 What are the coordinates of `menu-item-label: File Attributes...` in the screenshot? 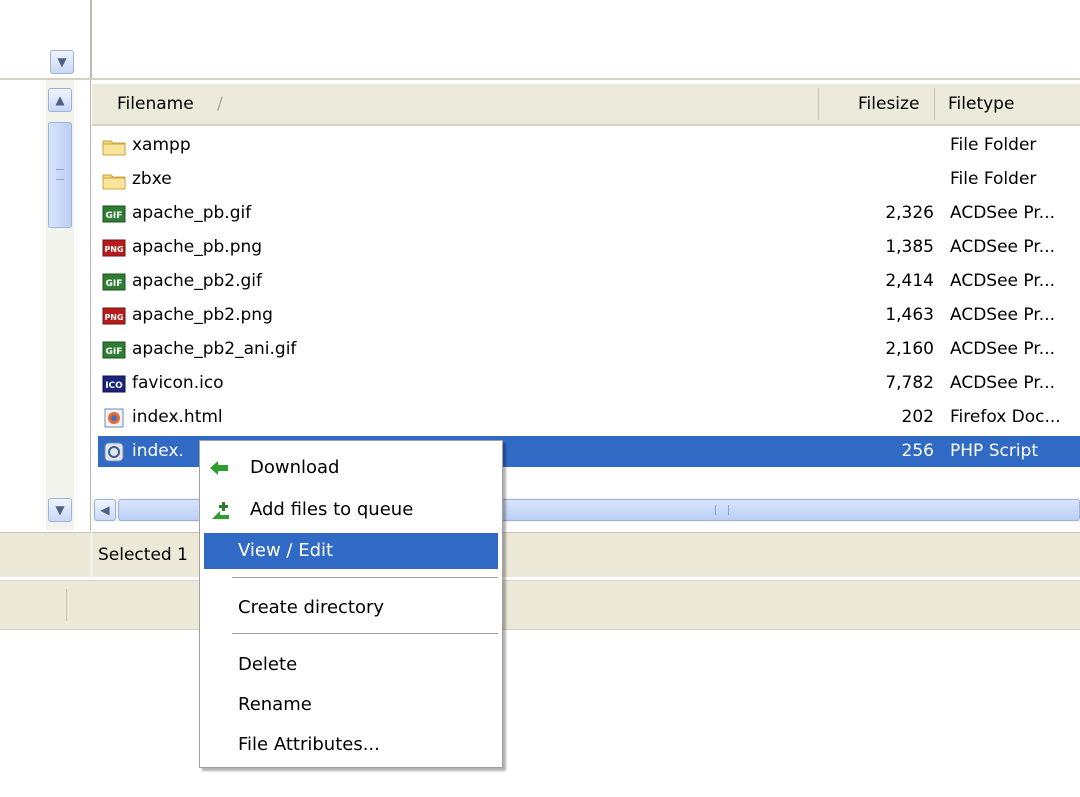 It's located at (309, 744).